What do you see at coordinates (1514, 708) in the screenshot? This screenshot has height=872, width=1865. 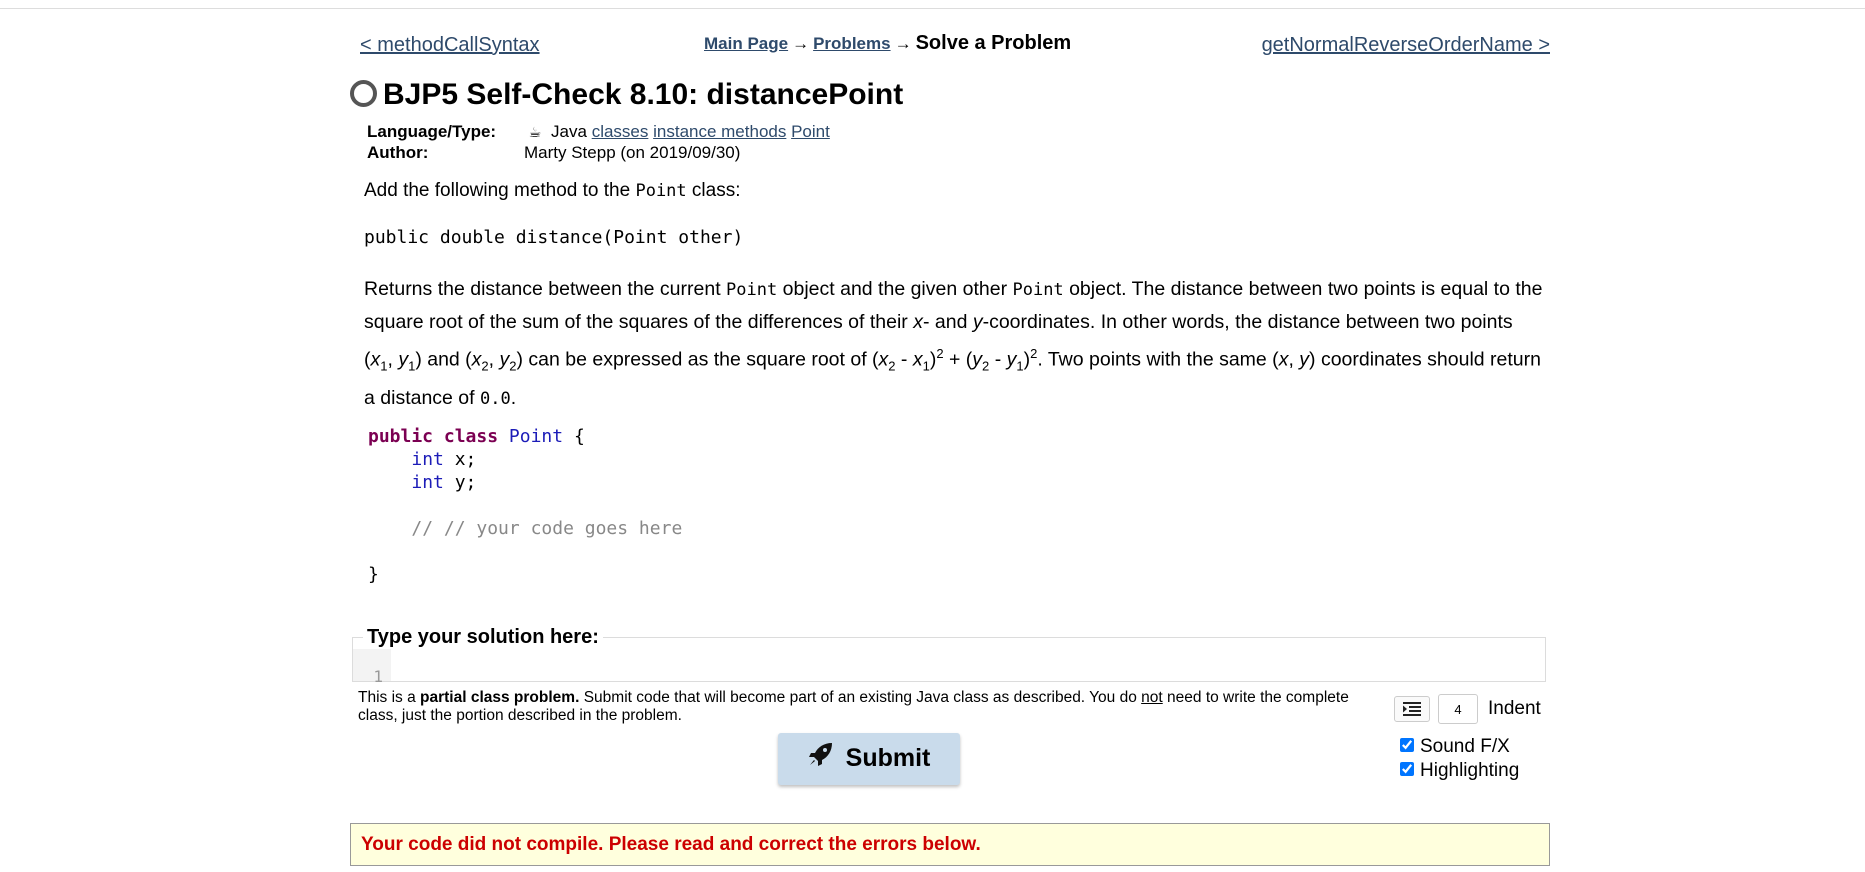 I see `indent-label: Indent` at bounding box center [1514, 708].